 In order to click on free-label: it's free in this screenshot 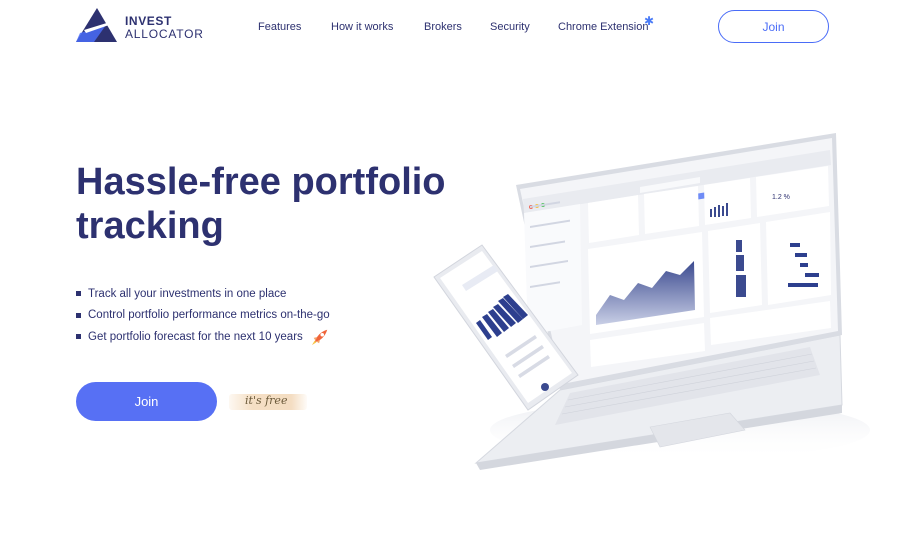, I will do `click(266, 400)`.